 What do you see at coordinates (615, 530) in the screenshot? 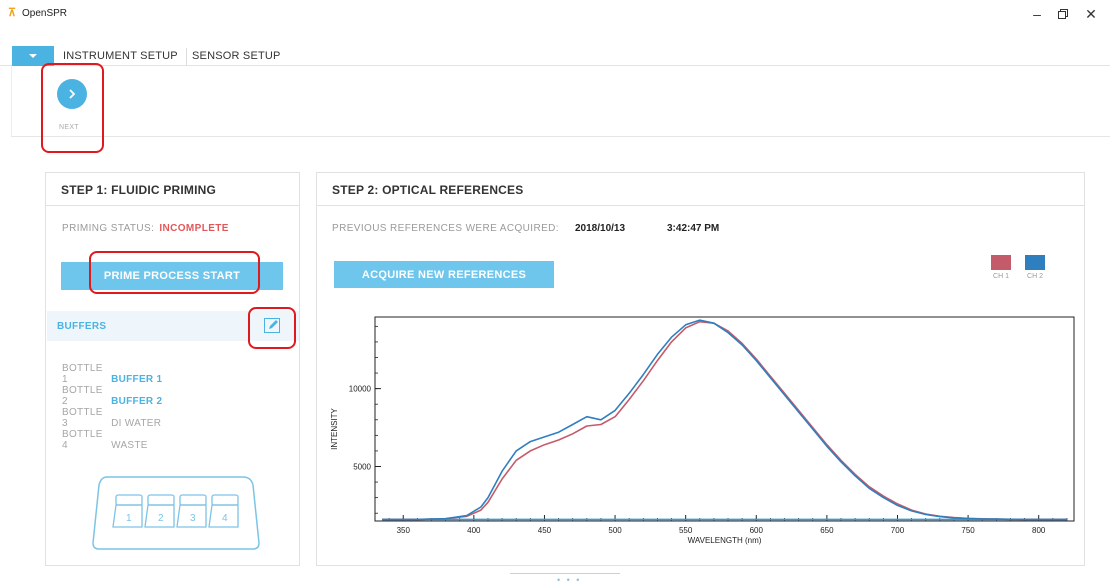
I see `x-tick-label: 500` at bounding box center [615, 530].